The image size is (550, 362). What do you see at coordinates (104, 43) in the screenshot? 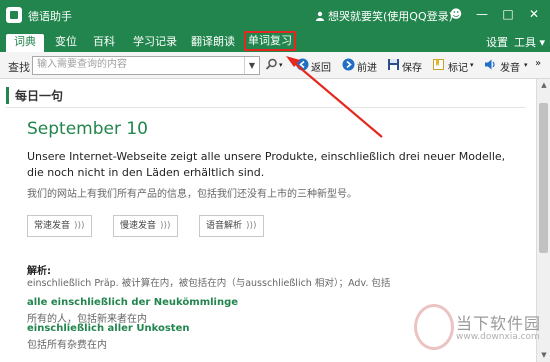
I see `tab-encyclopedia: 百科` at bounding box center [104, 43].